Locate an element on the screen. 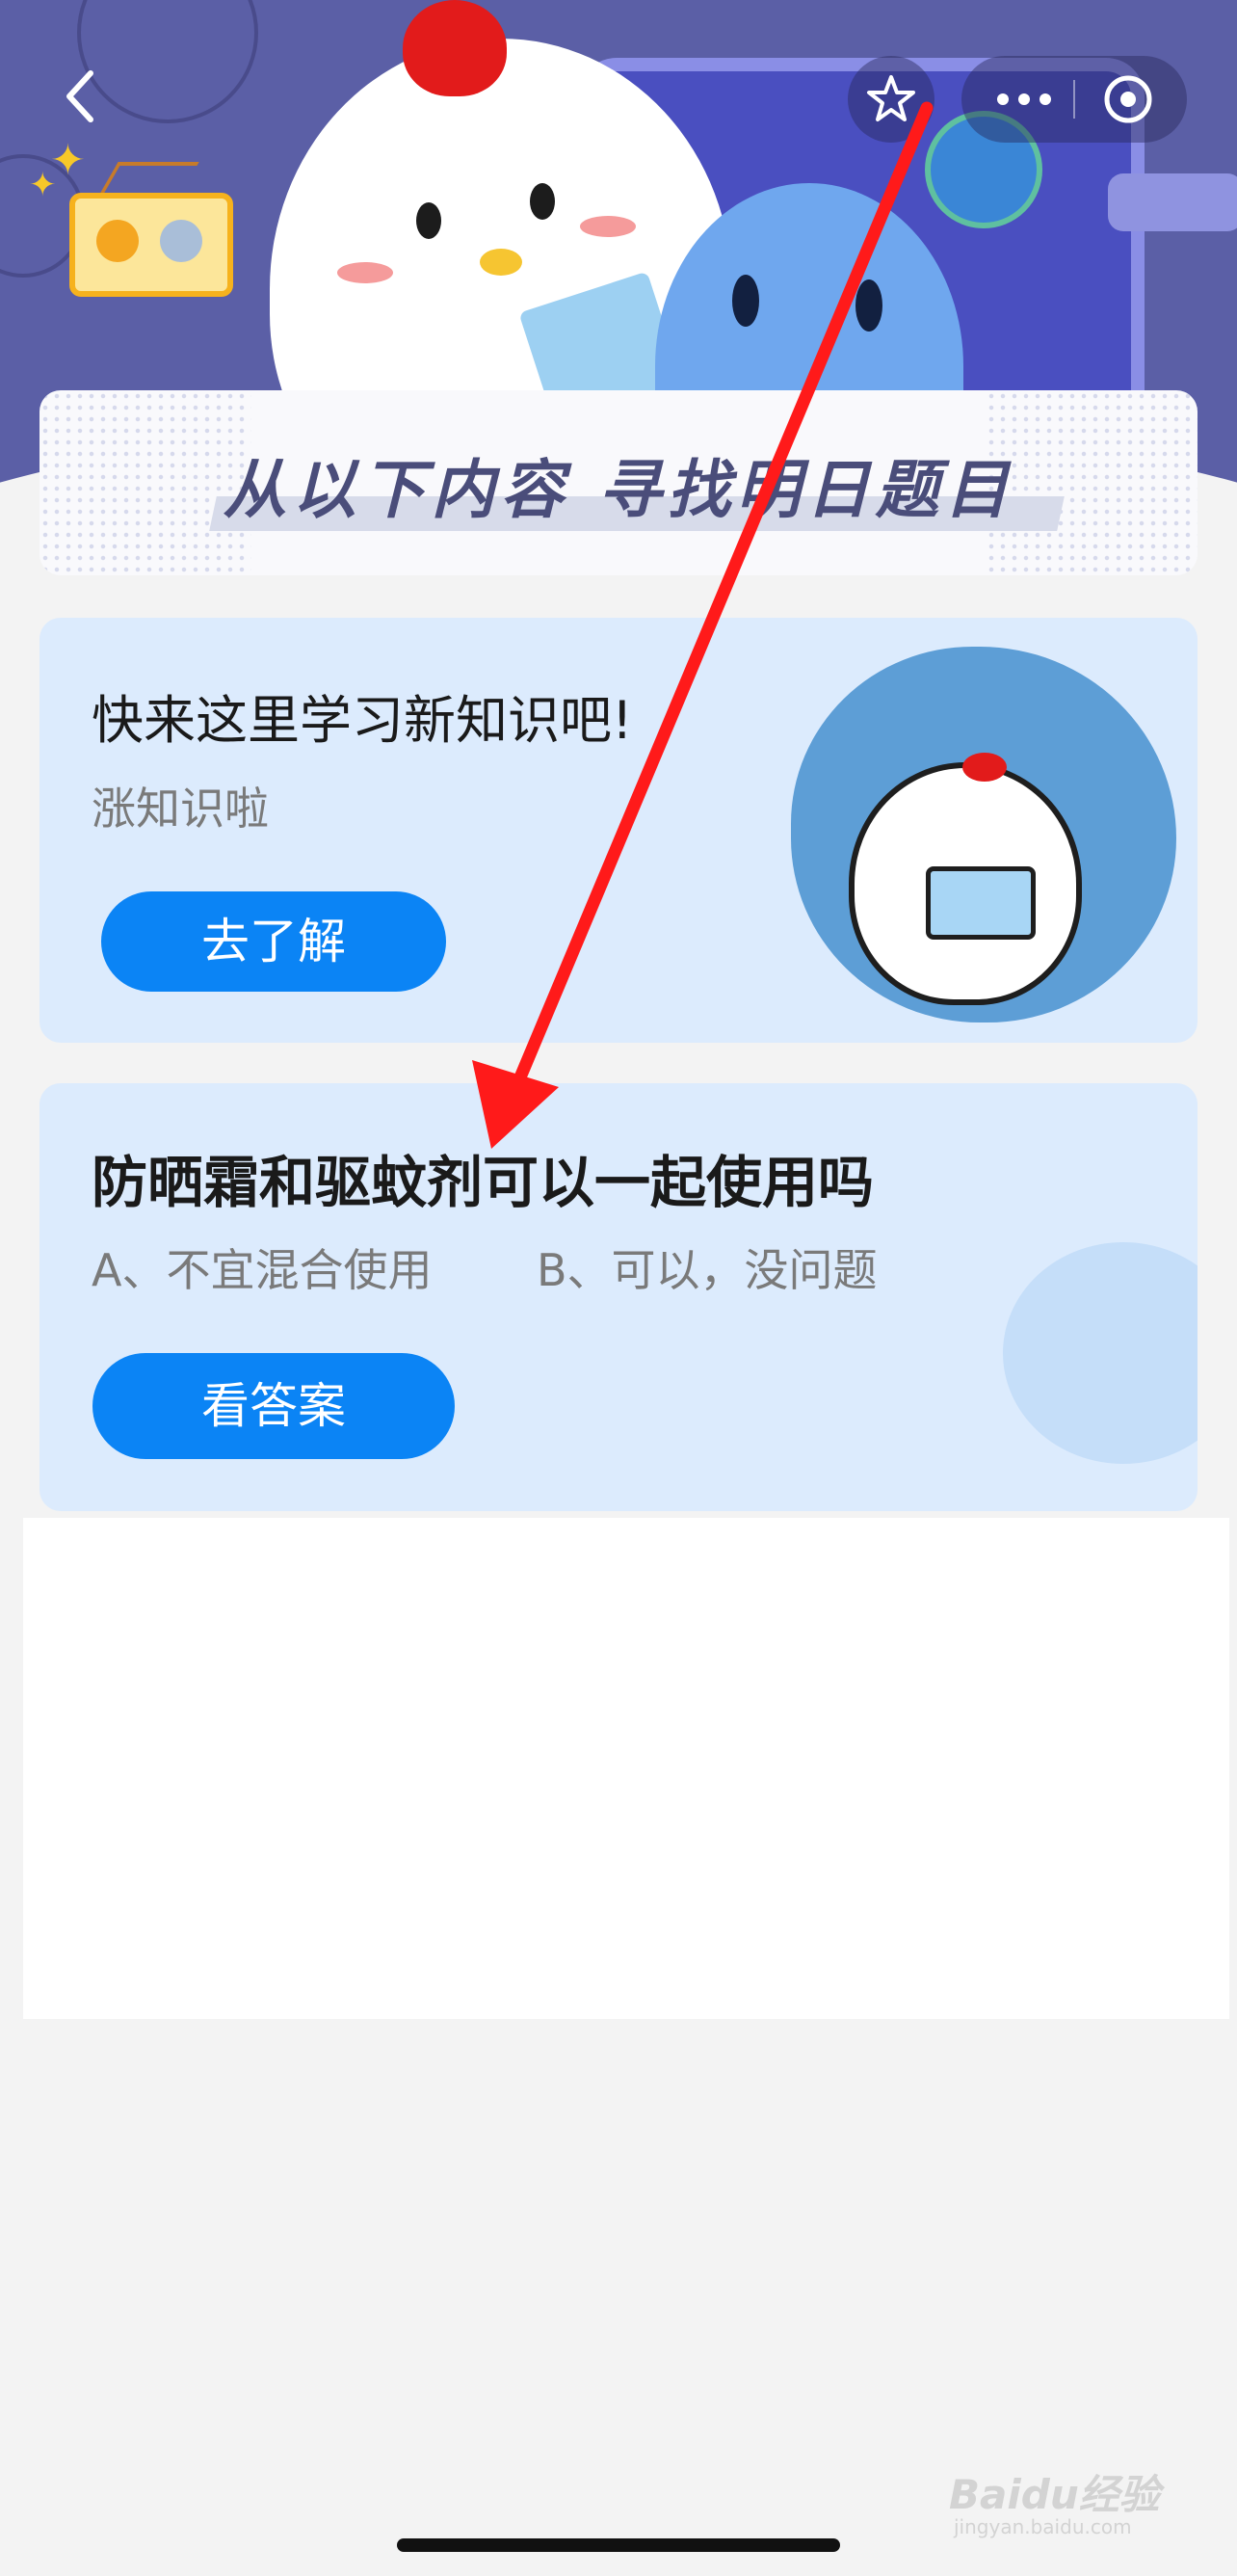 The image size is (1237, 2576). reading-chick-comb is located at coordinates (984, 767).